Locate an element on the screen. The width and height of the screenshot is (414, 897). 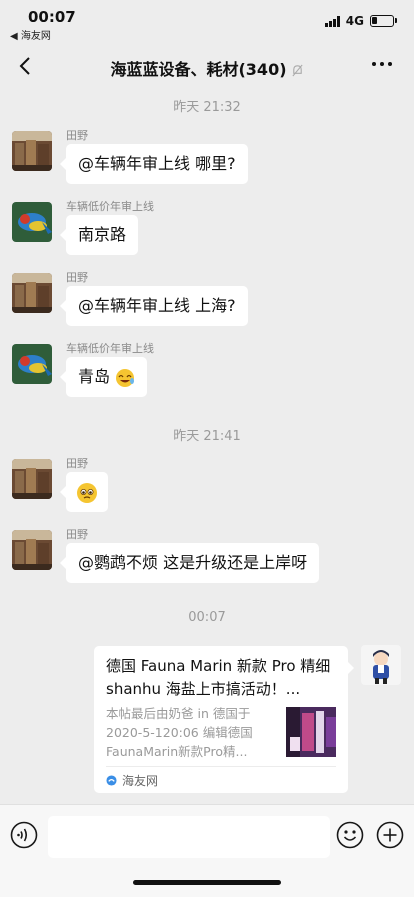
pleading-emoji-icon is located at coordinates (87, 492).